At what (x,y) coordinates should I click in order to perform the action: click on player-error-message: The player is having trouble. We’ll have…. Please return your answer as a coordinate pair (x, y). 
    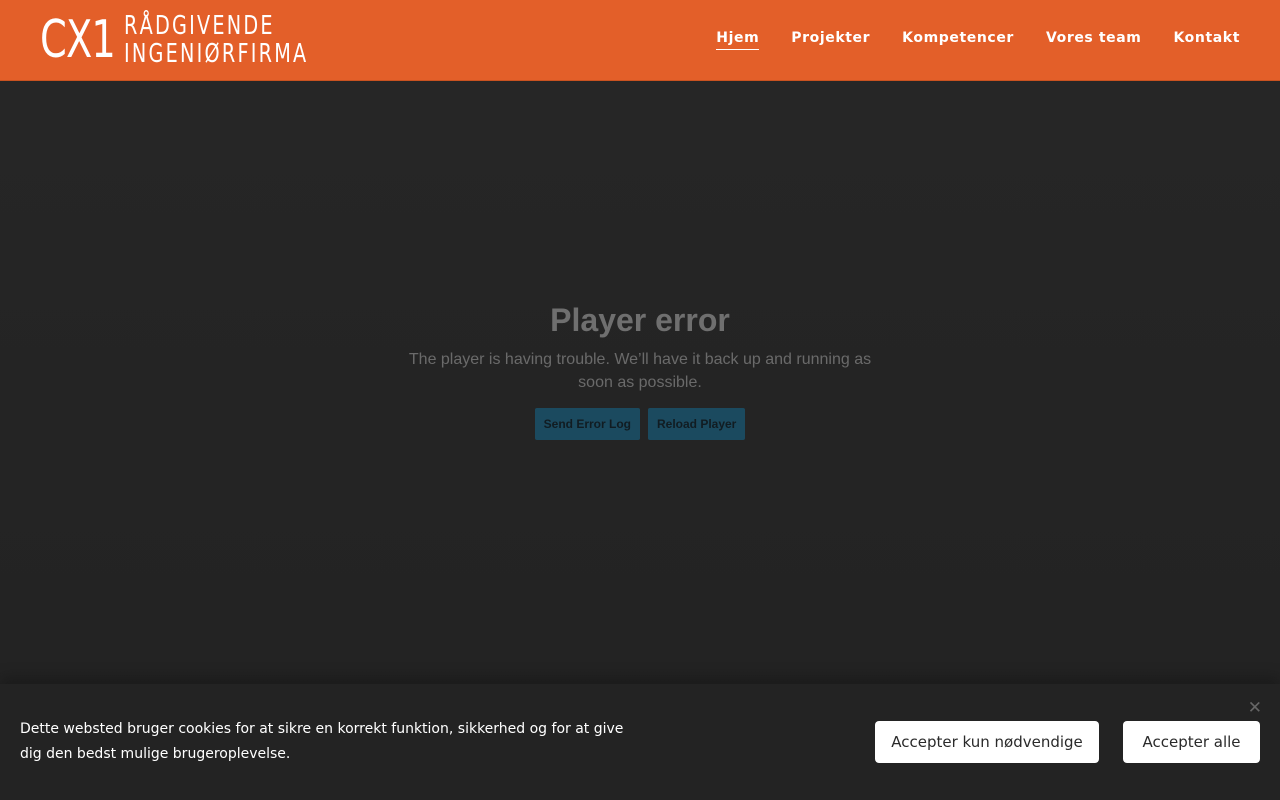
    Looking at the image, I should click on (640, 371).